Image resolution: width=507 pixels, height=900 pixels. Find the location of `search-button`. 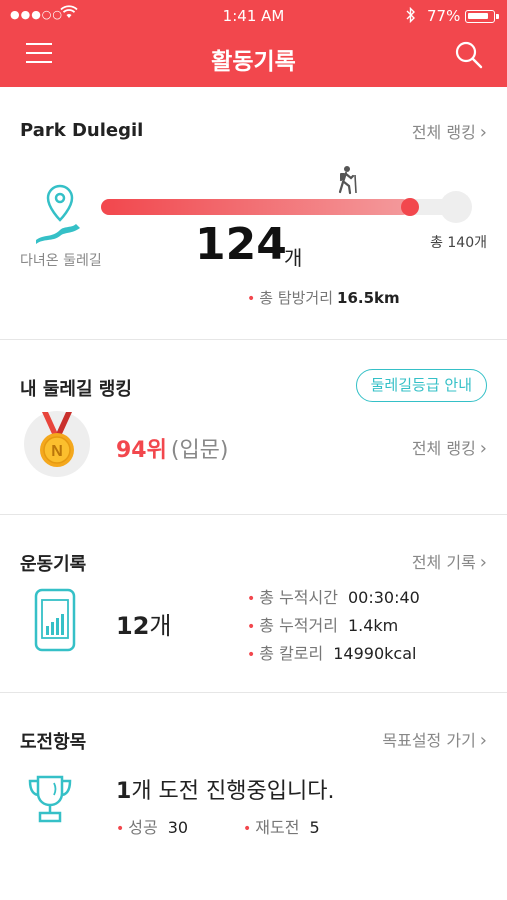

search-button is located at coordinates (469, 55).